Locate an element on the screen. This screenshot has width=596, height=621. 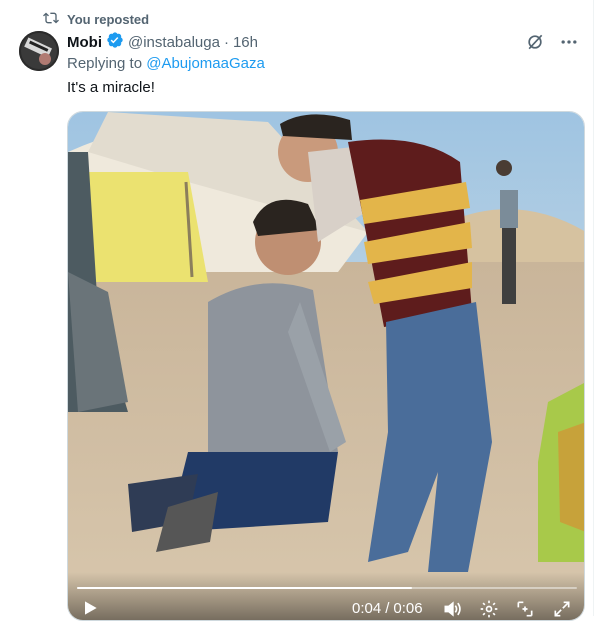
reply-mention-link: @AbujomaaGaza is located at coordinates (205, 63).